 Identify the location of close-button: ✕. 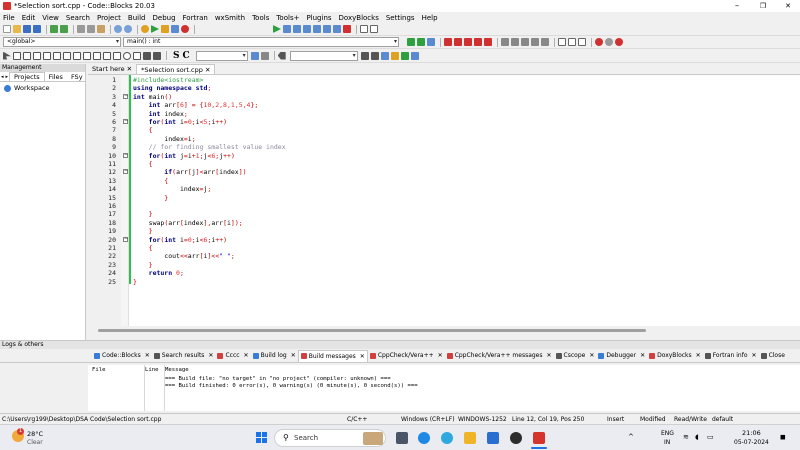
(786, 6).